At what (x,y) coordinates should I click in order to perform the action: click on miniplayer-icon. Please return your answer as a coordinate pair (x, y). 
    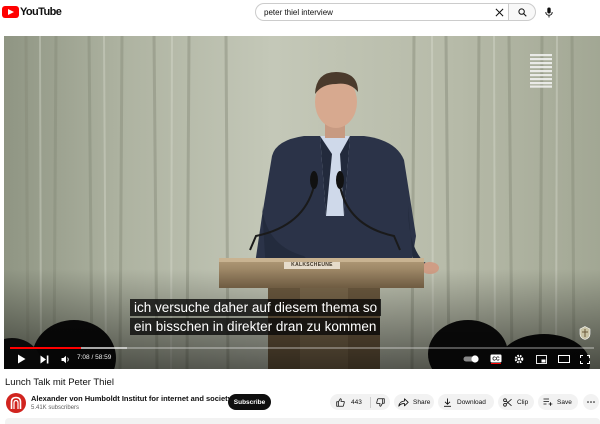
    Looking at the image, I should click on (541, 359).